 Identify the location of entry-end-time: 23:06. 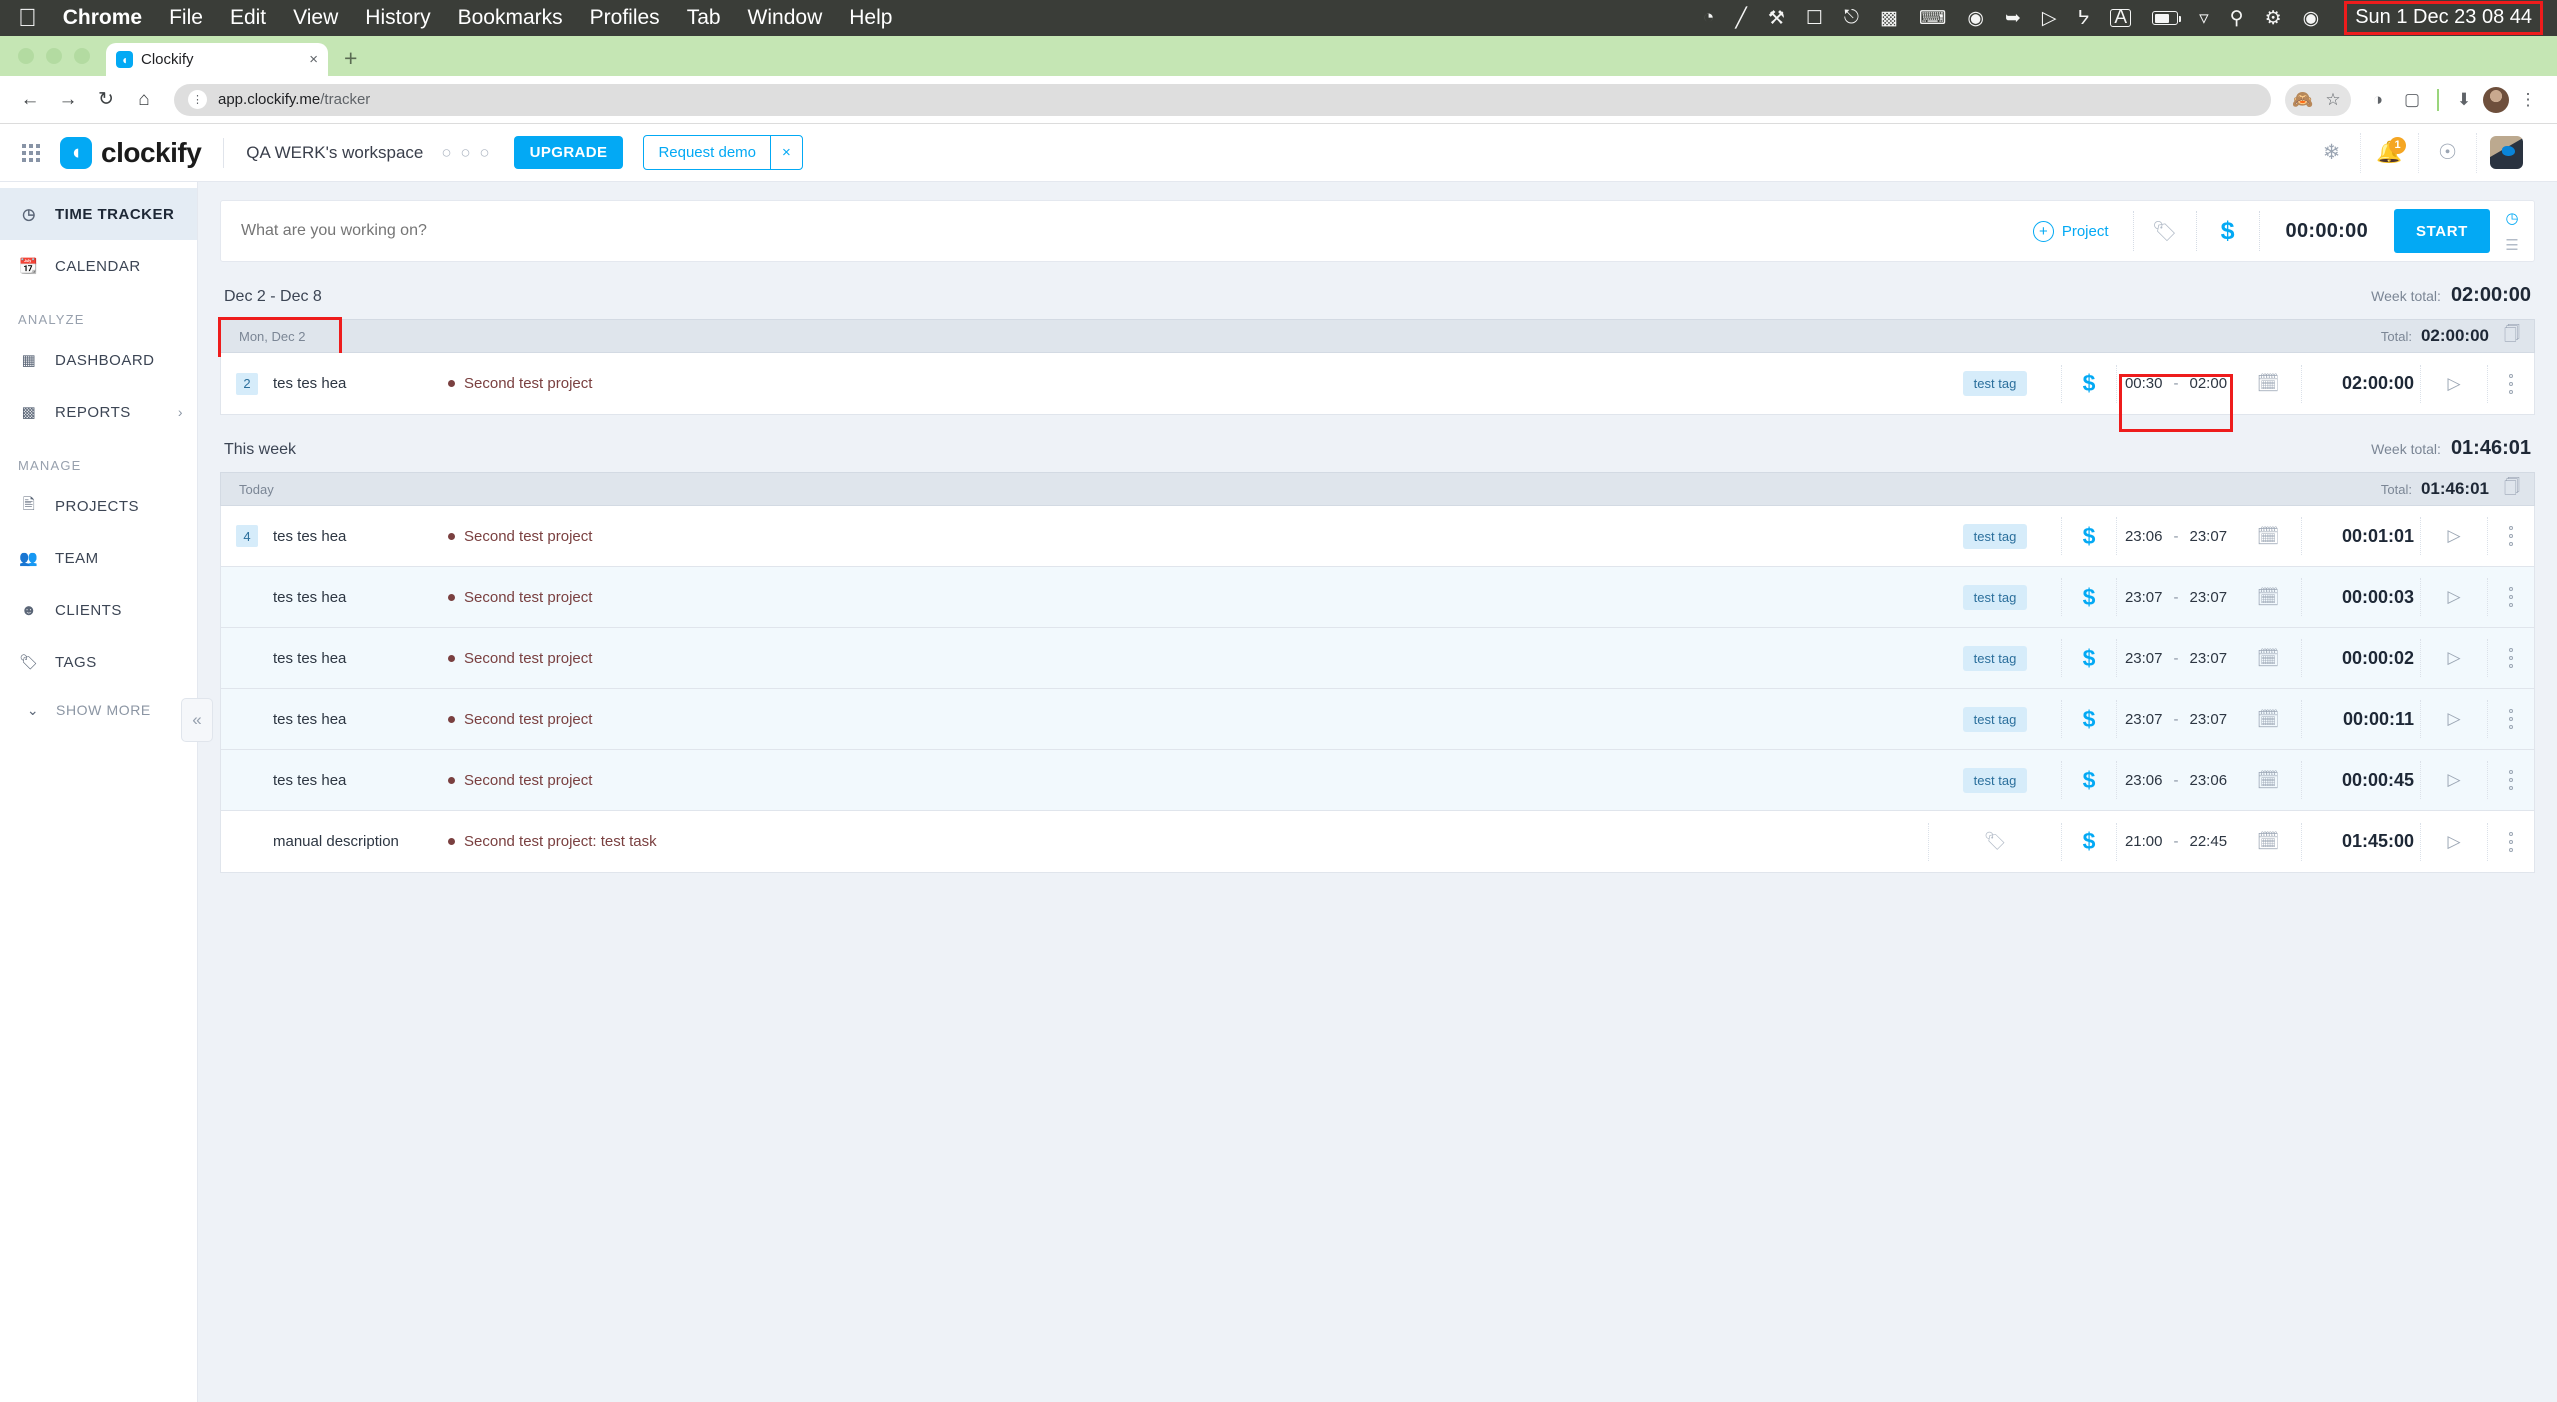
(2209, 780).